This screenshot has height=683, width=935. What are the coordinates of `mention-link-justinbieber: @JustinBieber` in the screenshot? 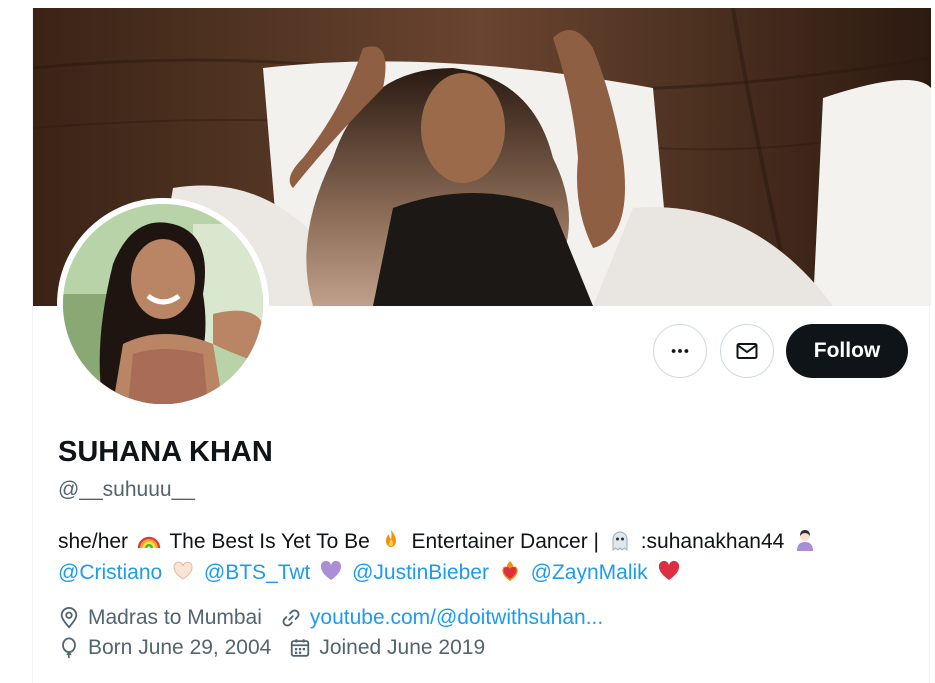 It's located at (420, 572).